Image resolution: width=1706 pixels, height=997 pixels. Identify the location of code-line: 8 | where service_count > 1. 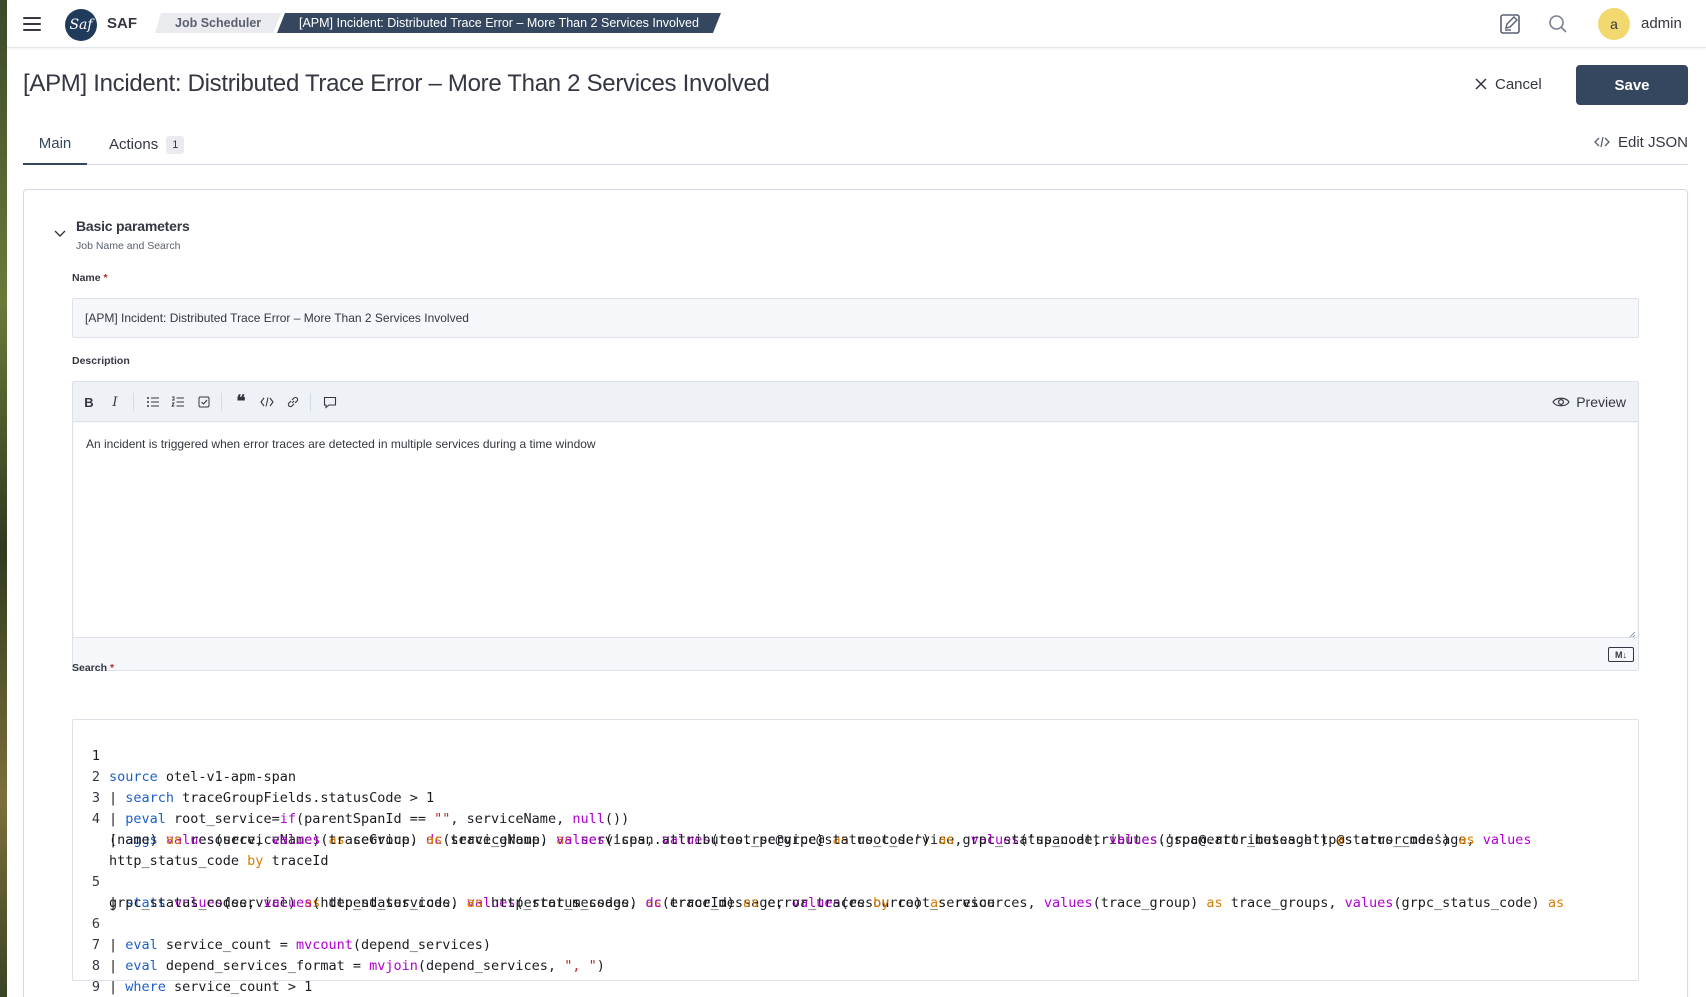
(855, 965).